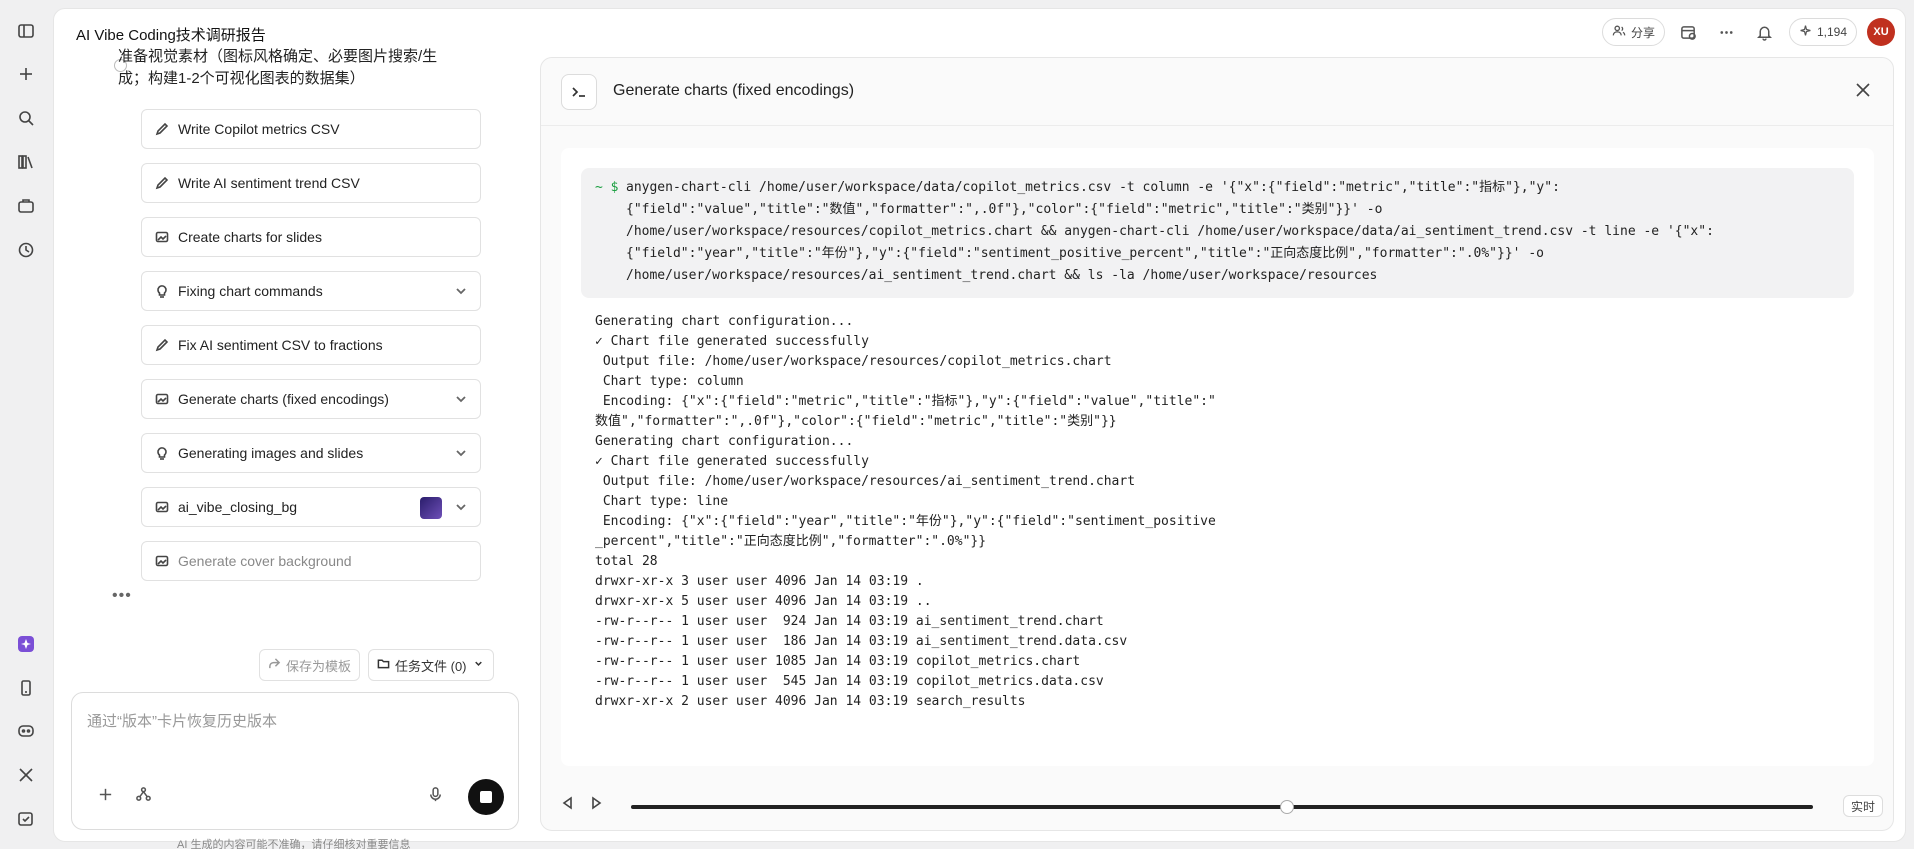 Image resolution: width=1914 pixels, height=849 pixels. Describe the element at coordinates (278, 67) in the screenshot. I see `task-heading: 准备视觉素材（图标风格确定、必要图片搜索/生成；构建1-2个可视化图表的数据集）` at that location.